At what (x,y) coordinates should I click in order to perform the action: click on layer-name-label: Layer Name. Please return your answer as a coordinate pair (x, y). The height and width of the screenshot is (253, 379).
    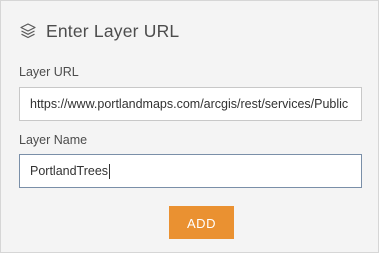
    Looking at the image, I should click on (53, 140).